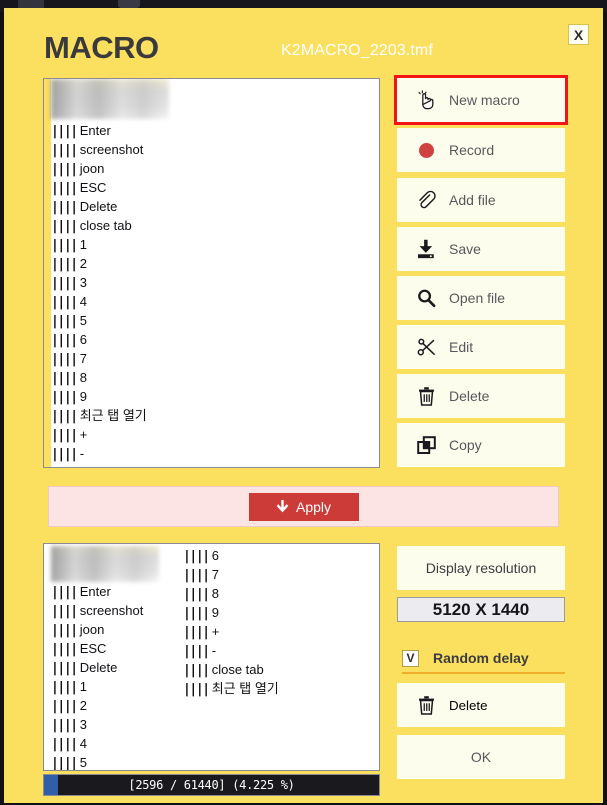 The width and height of the screenshot is (607, 805). Describe the element at coordinates (93, 648) in the screenshot. I see `list-item-label: ESC` at that location.